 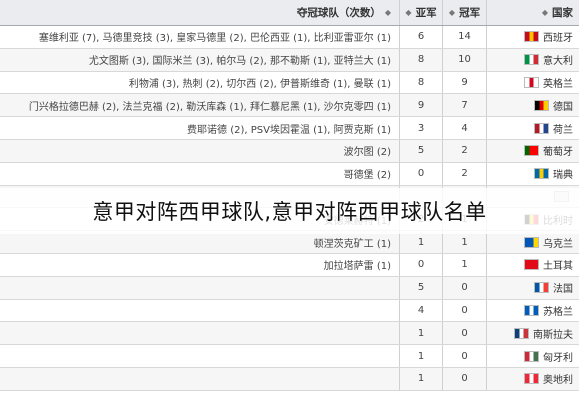 I want to click on table-header: 夺冠球队（次数） ◆ ◆ 亚军 ◆ 冠军 ◆ 国家, so click(x=289, y=13).